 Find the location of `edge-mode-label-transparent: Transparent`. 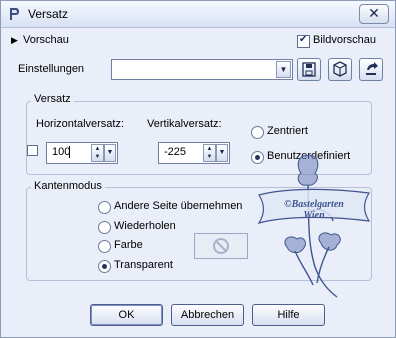

edge-mode-label-transparent: Transparent is located at coordinates (143, 265).